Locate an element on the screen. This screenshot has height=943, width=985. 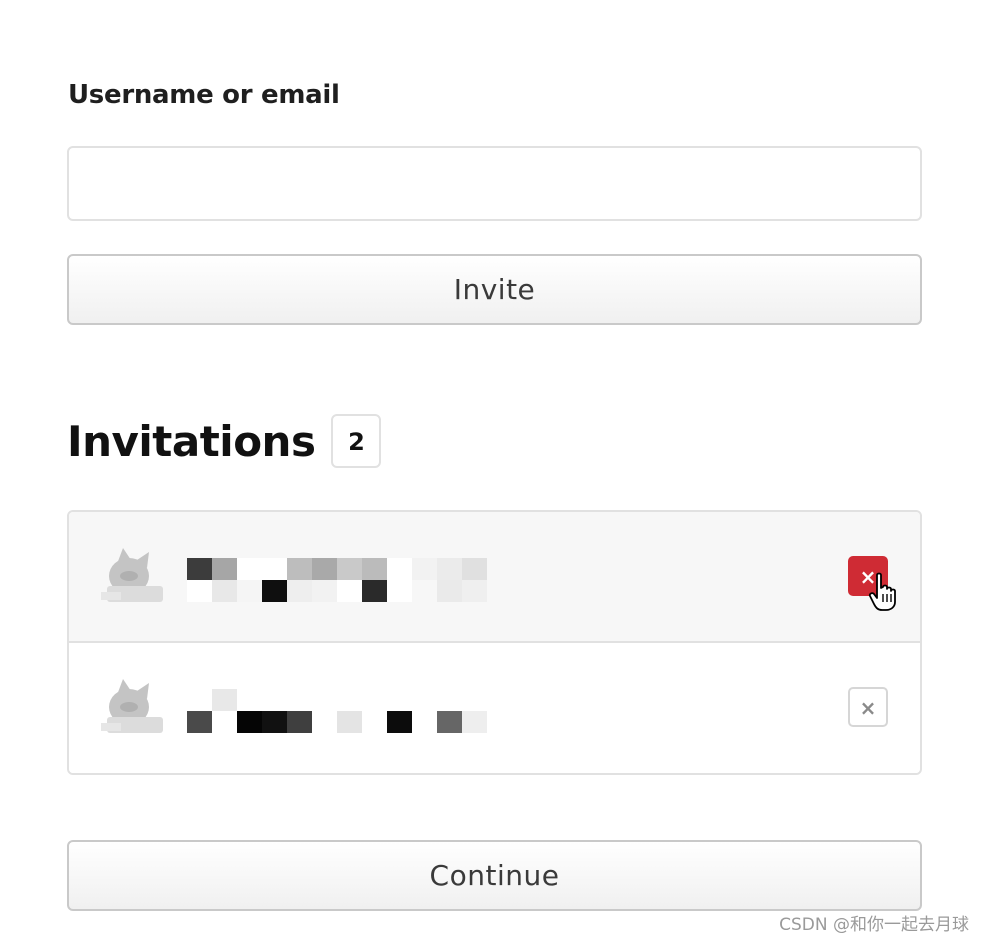
invitations-title: Invitations is located at coordinates (191, 441).